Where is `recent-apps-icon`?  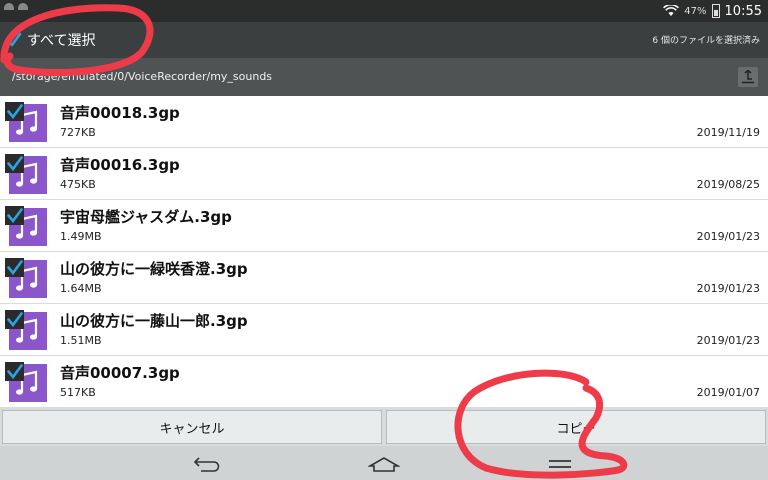 recent-apps-icon is located at coordinates (560, 464).